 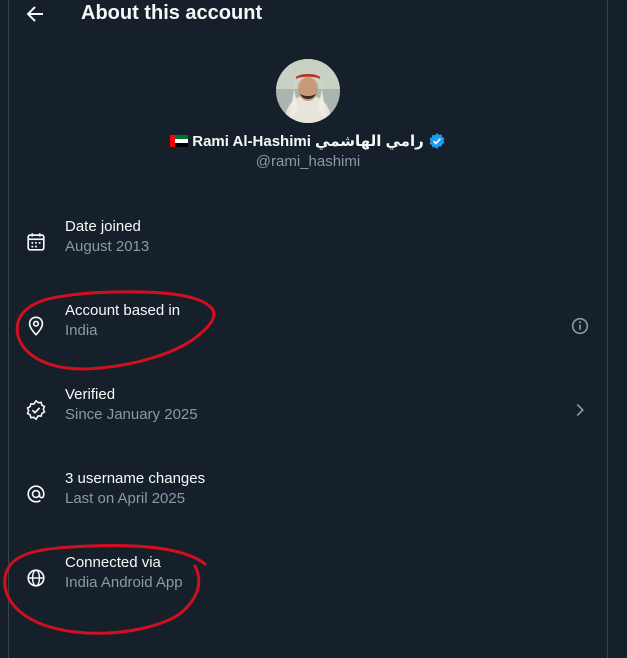 What do you see at coordinates (123, 310) in the screenshot?
I see `row-label: Account based in` at bounding box center [123, 310].